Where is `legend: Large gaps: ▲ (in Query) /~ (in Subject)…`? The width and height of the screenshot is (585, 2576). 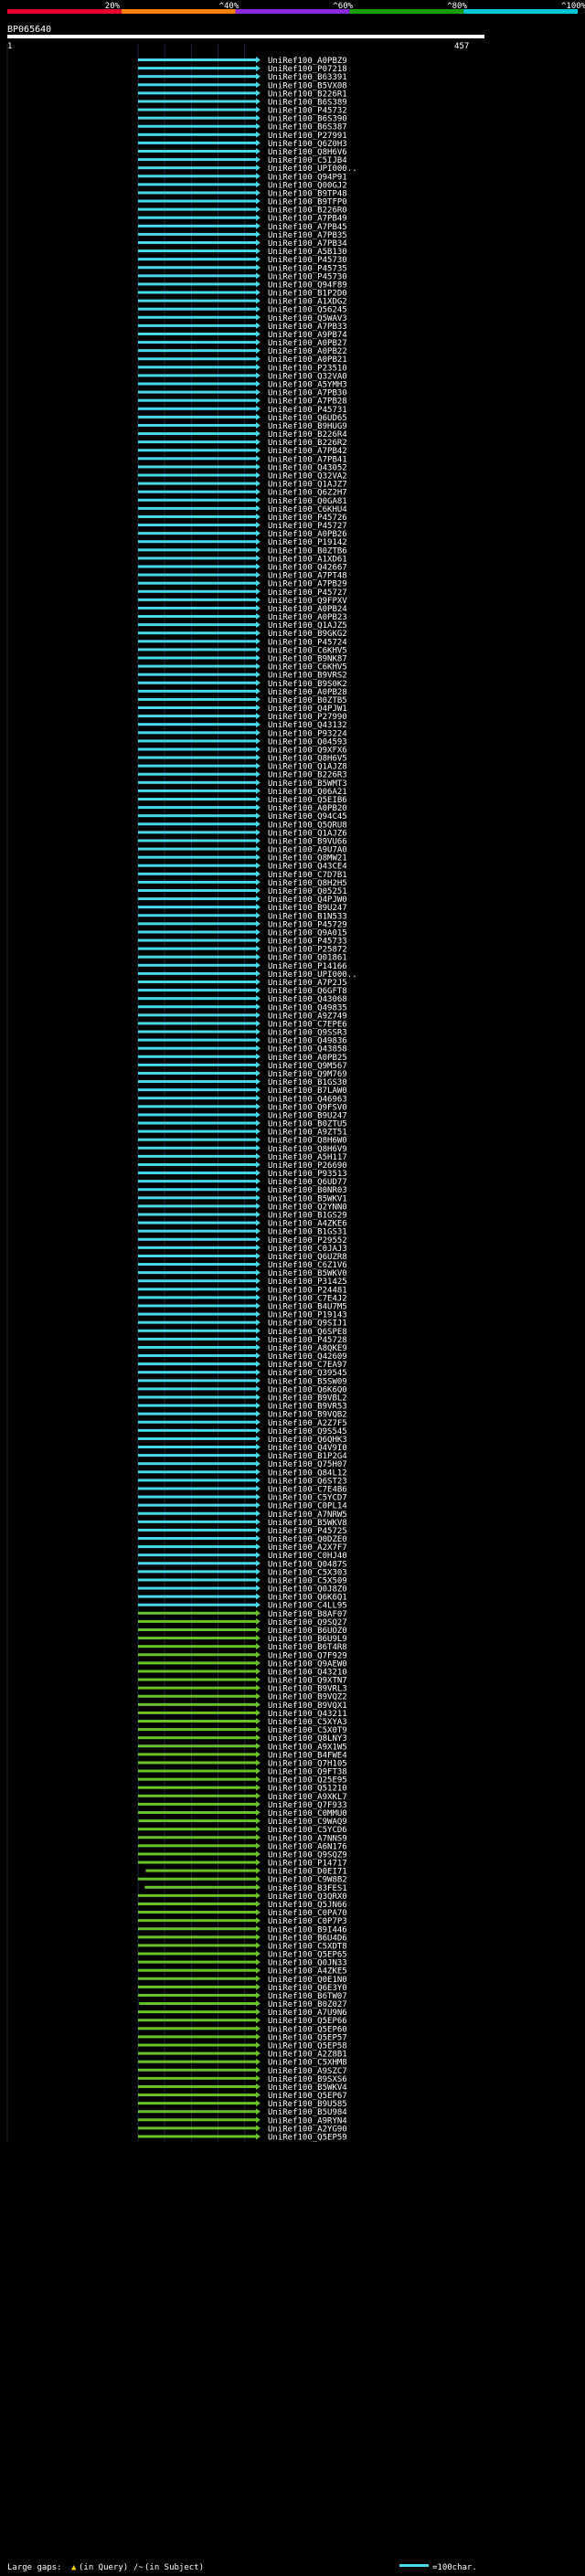
legend: Large gaps: ▲ (in Query) /~ (in Subject)… is located at coordinates (242, 2567).